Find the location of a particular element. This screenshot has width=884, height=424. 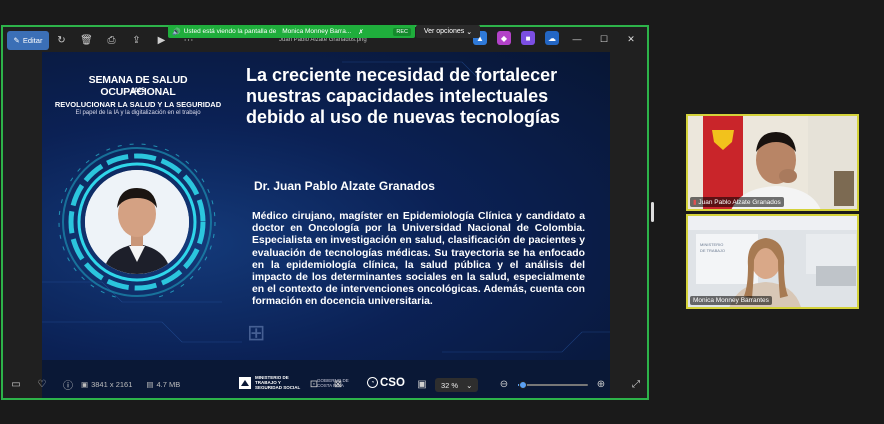

filmstrip-icon: ▭ is located at coordinates (16, 384).